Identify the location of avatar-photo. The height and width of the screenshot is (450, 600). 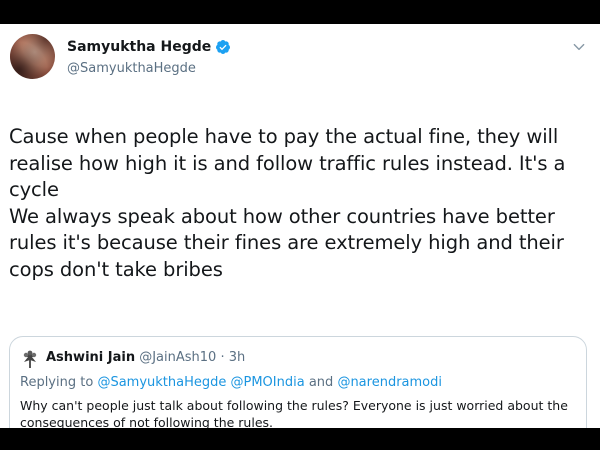
(32, 56).